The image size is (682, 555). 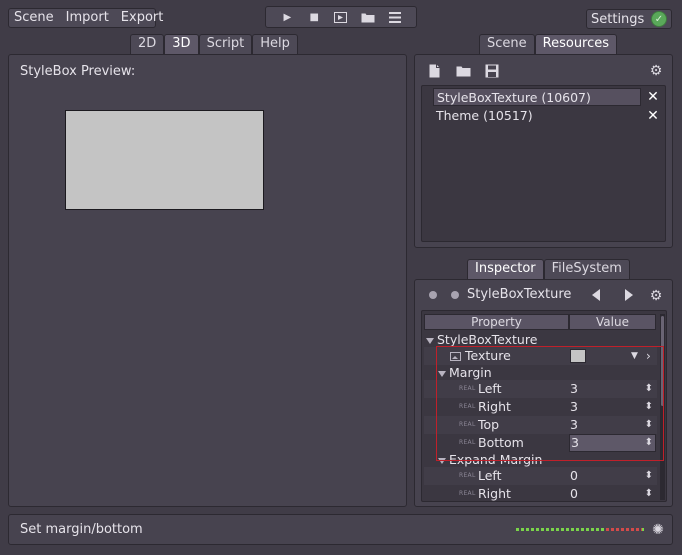 What do you see at coordinates (164, 160) in the screenshot?
I see `stylebox-preview` at bounding box center [164, 160].